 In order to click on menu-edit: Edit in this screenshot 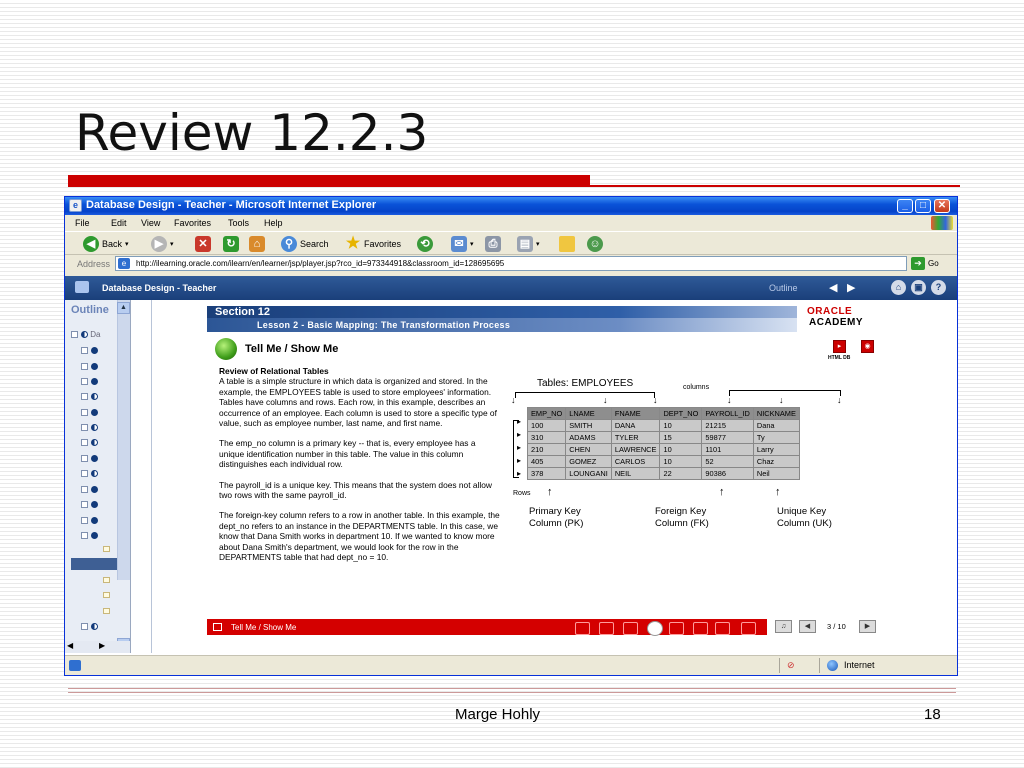, I will do `click(119, 223)`.